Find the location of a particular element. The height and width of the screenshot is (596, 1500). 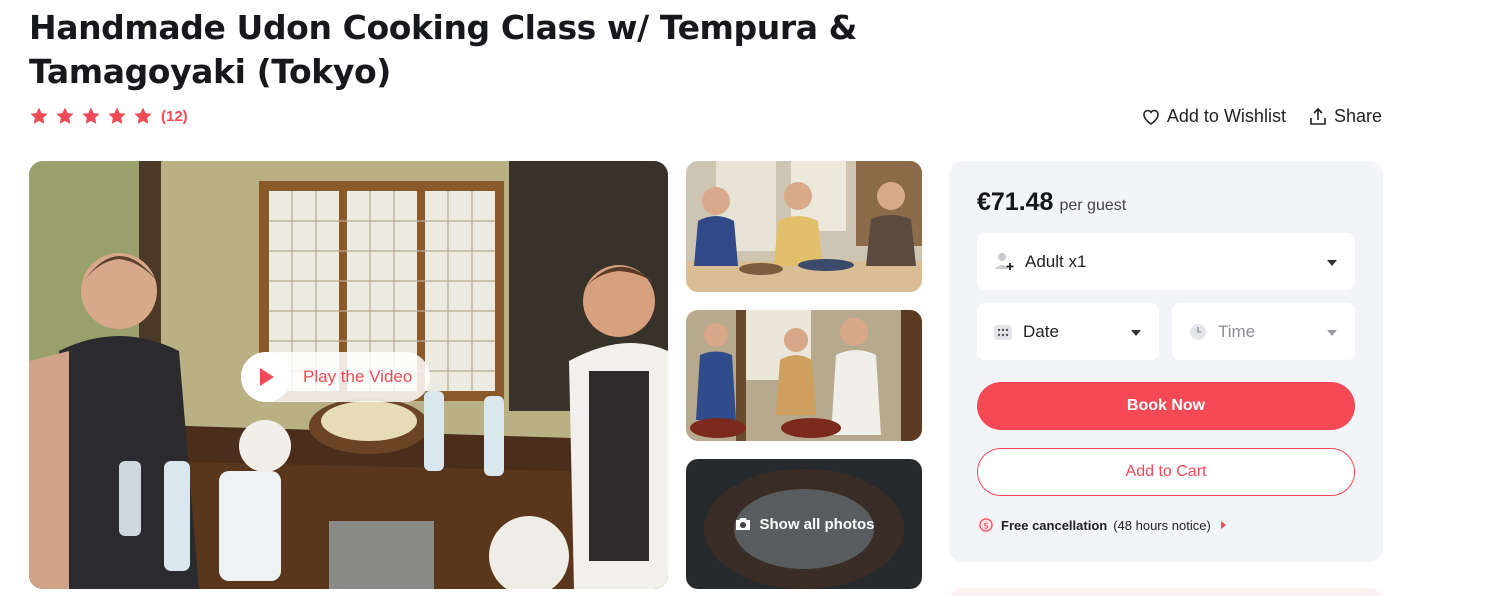

dollar-badge-icon: $ is located at coordinates (986, 525).